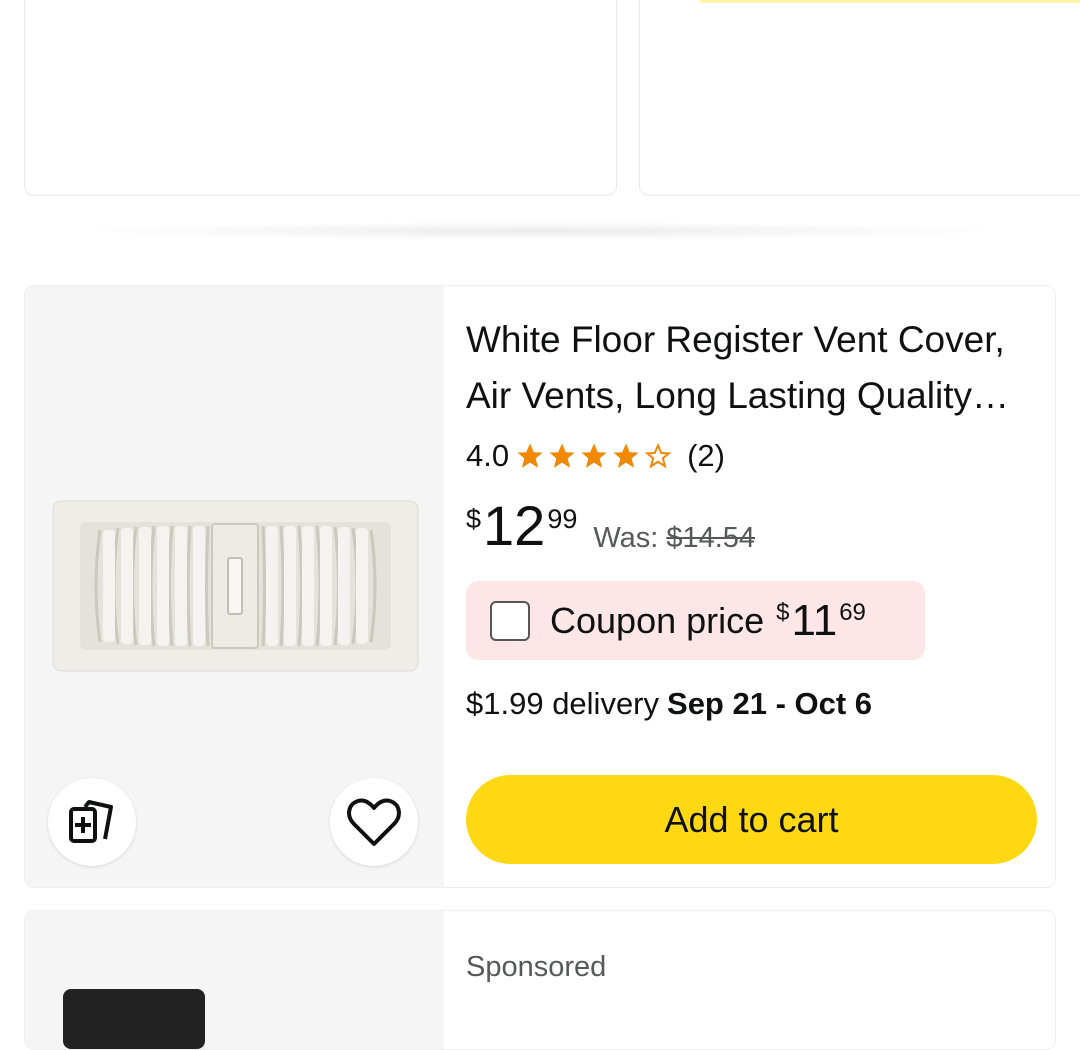 This screenshot has width=1080, height=1050. What do you see at coordinates (859, 98) in the screenshot?
I see `previous-card-right` at bounding box center [859, 98].